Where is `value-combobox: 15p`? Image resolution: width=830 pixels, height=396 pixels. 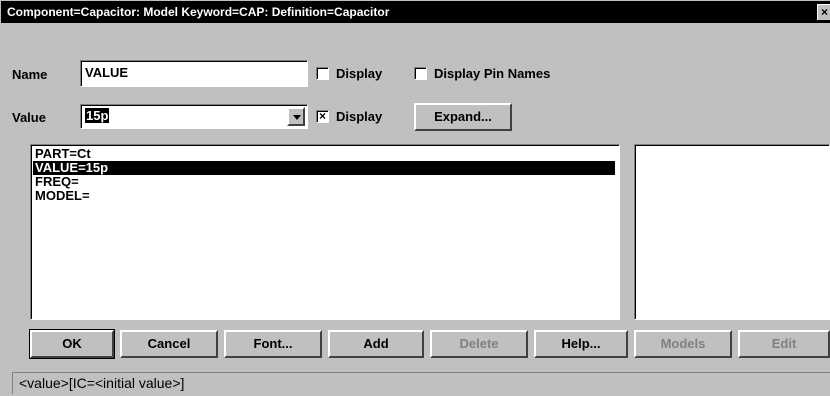
value-combobox: 15p is located at coordinates (194, 116).